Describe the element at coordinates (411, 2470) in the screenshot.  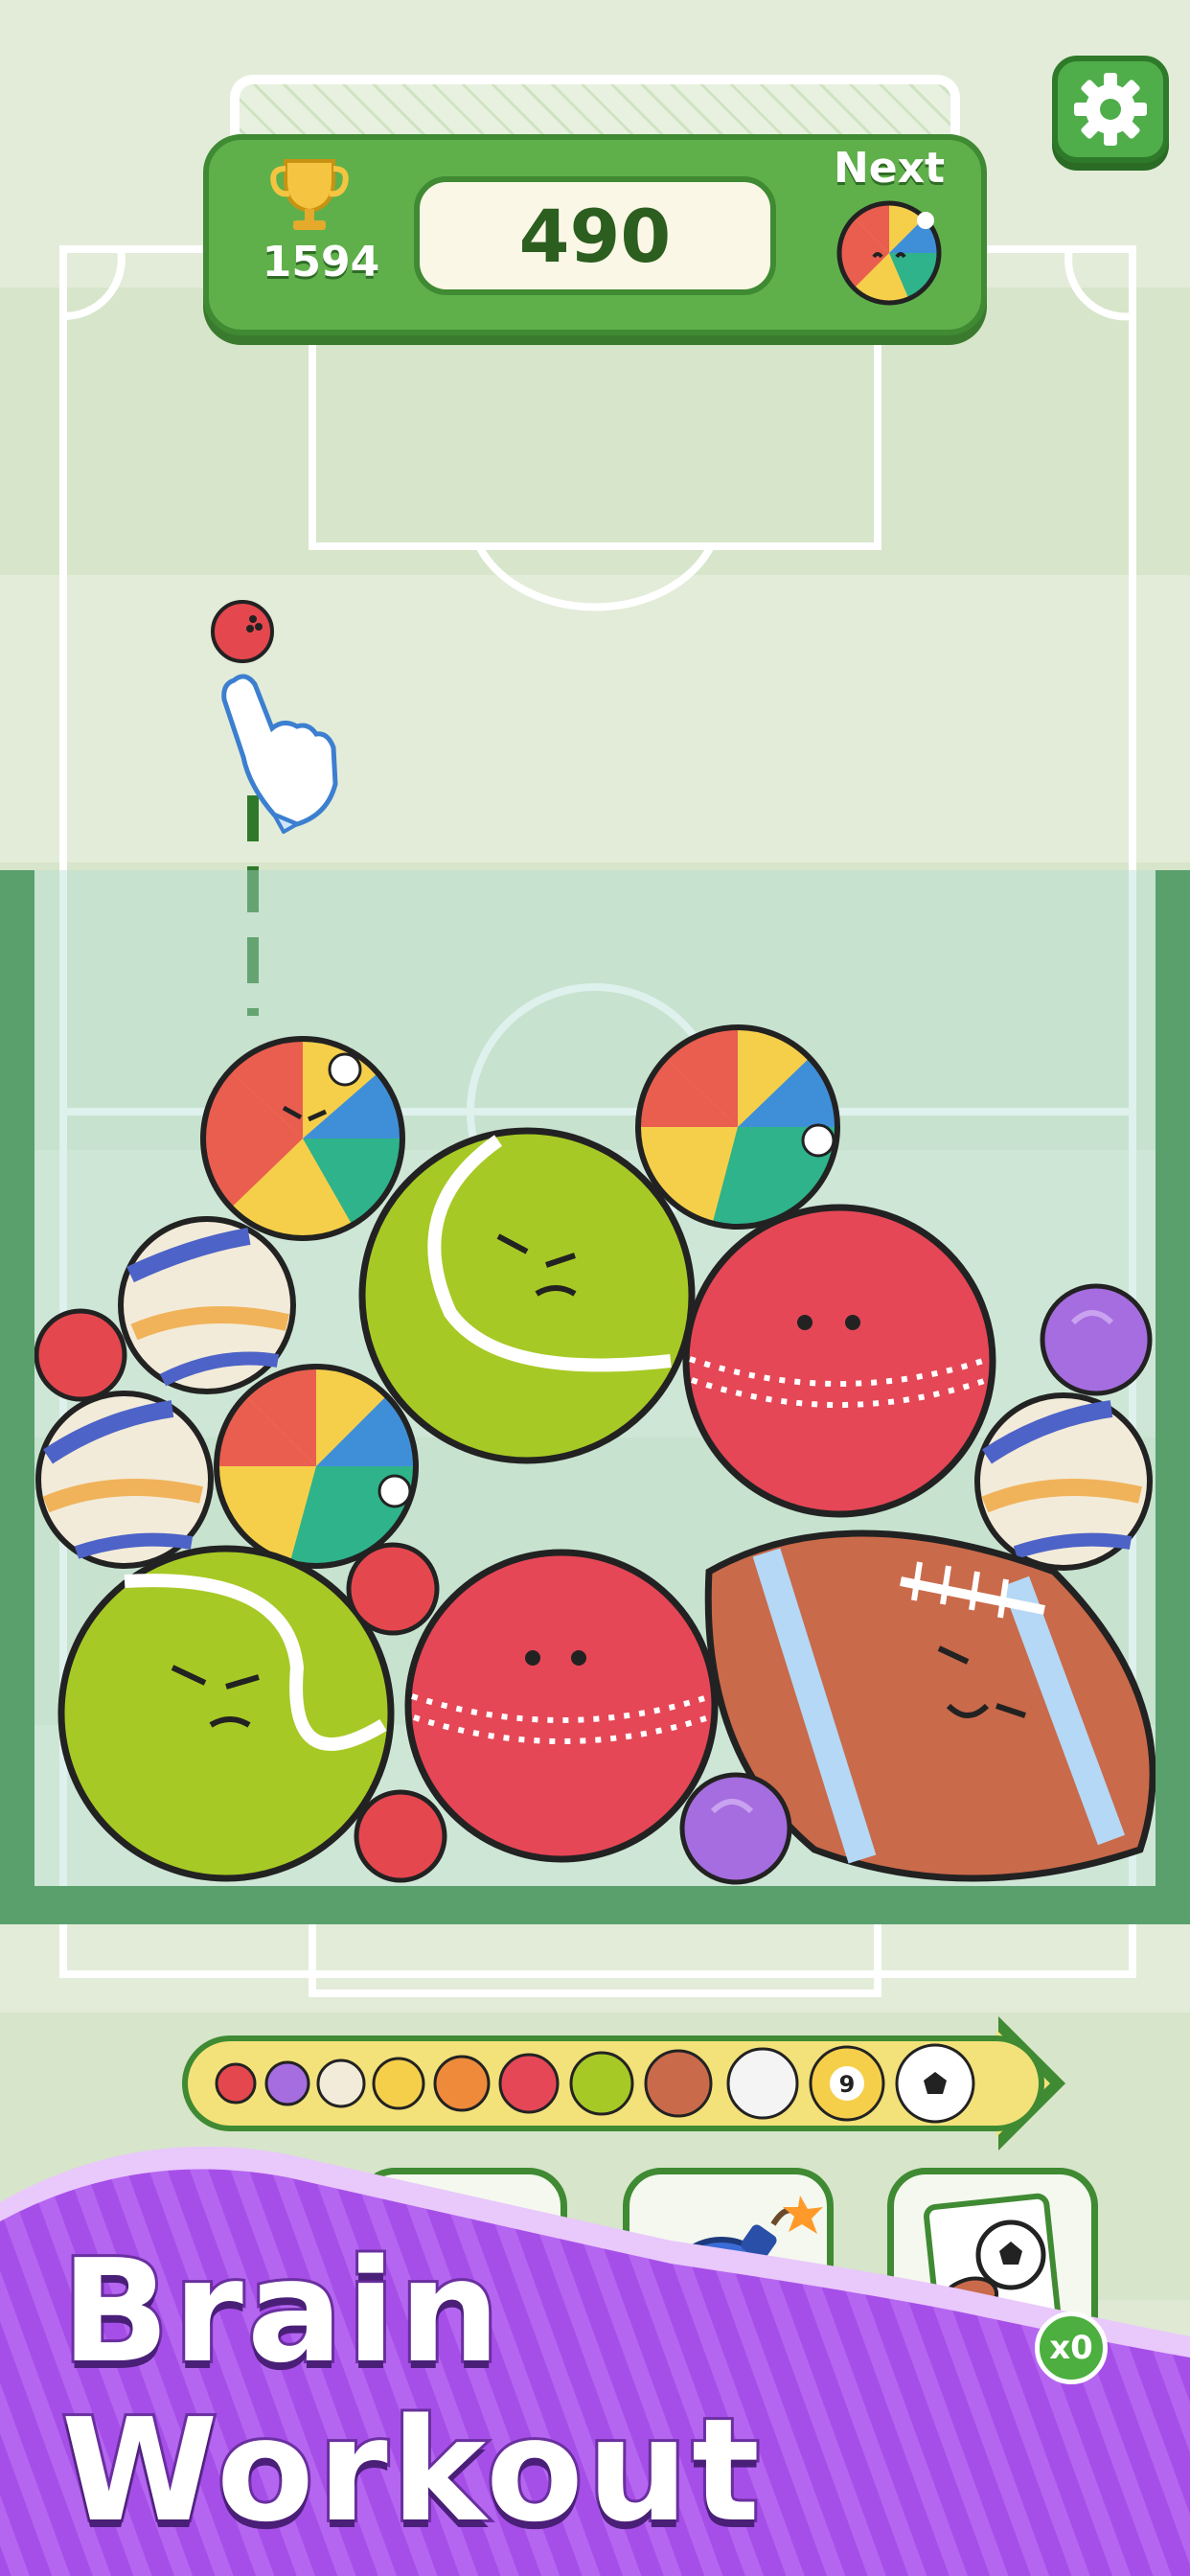
I see `banner-title-line2: Workout` at that location.